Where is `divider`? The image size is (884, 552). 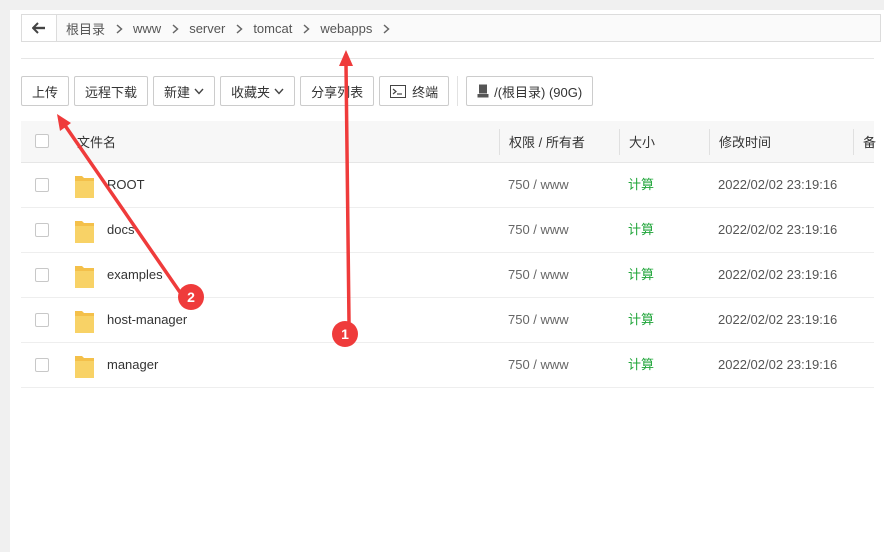
divider is located at coordinates (447, 58).